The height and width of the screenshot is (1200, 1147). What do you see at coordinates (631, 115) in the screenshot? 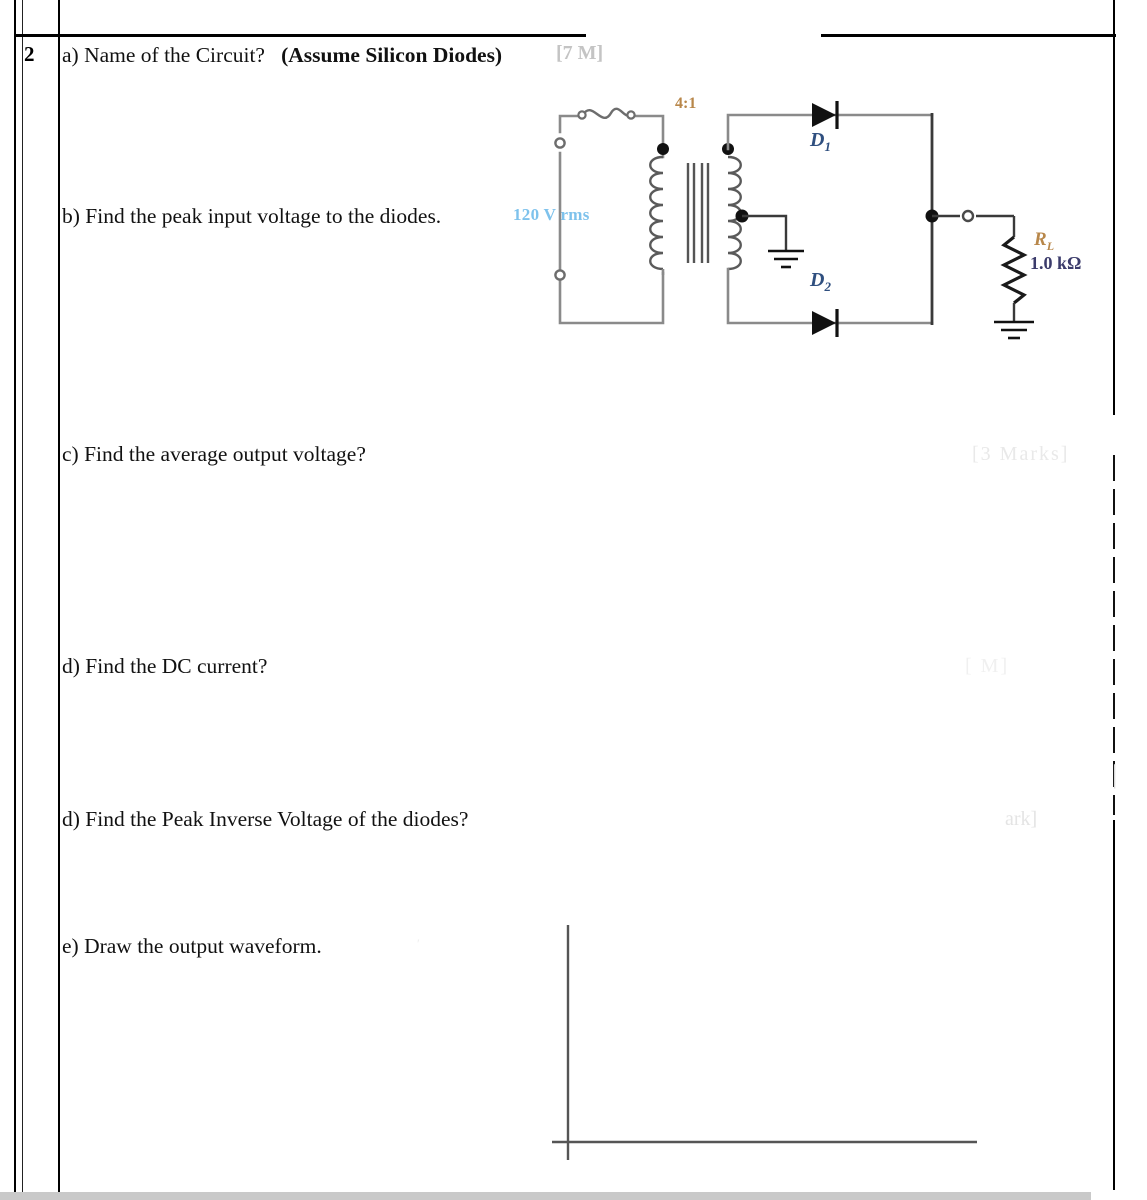
I see `fuse-terminal-right` at bounding box center [631, 115].